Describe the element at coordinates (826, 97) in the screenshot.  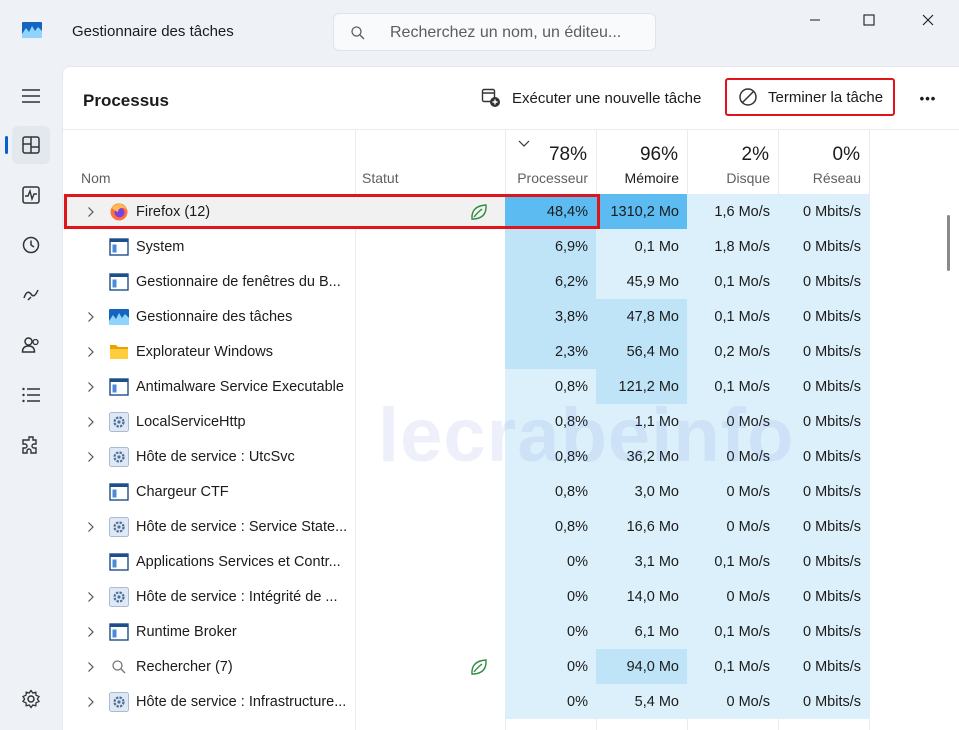
I see `end-task-label: Terminer la tâche` at that location.